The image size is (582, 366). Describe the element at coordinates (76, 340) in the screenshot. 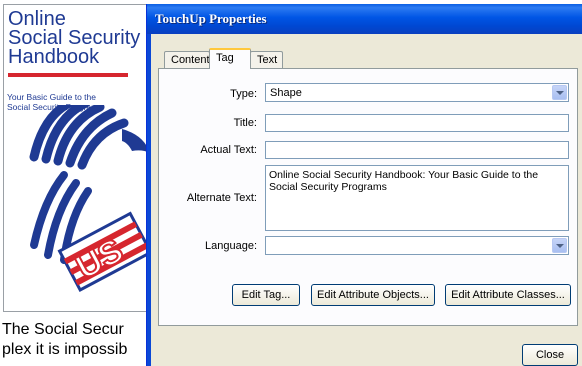

I see `page-body-text: The Social Secur plex it is impossib` at that location.